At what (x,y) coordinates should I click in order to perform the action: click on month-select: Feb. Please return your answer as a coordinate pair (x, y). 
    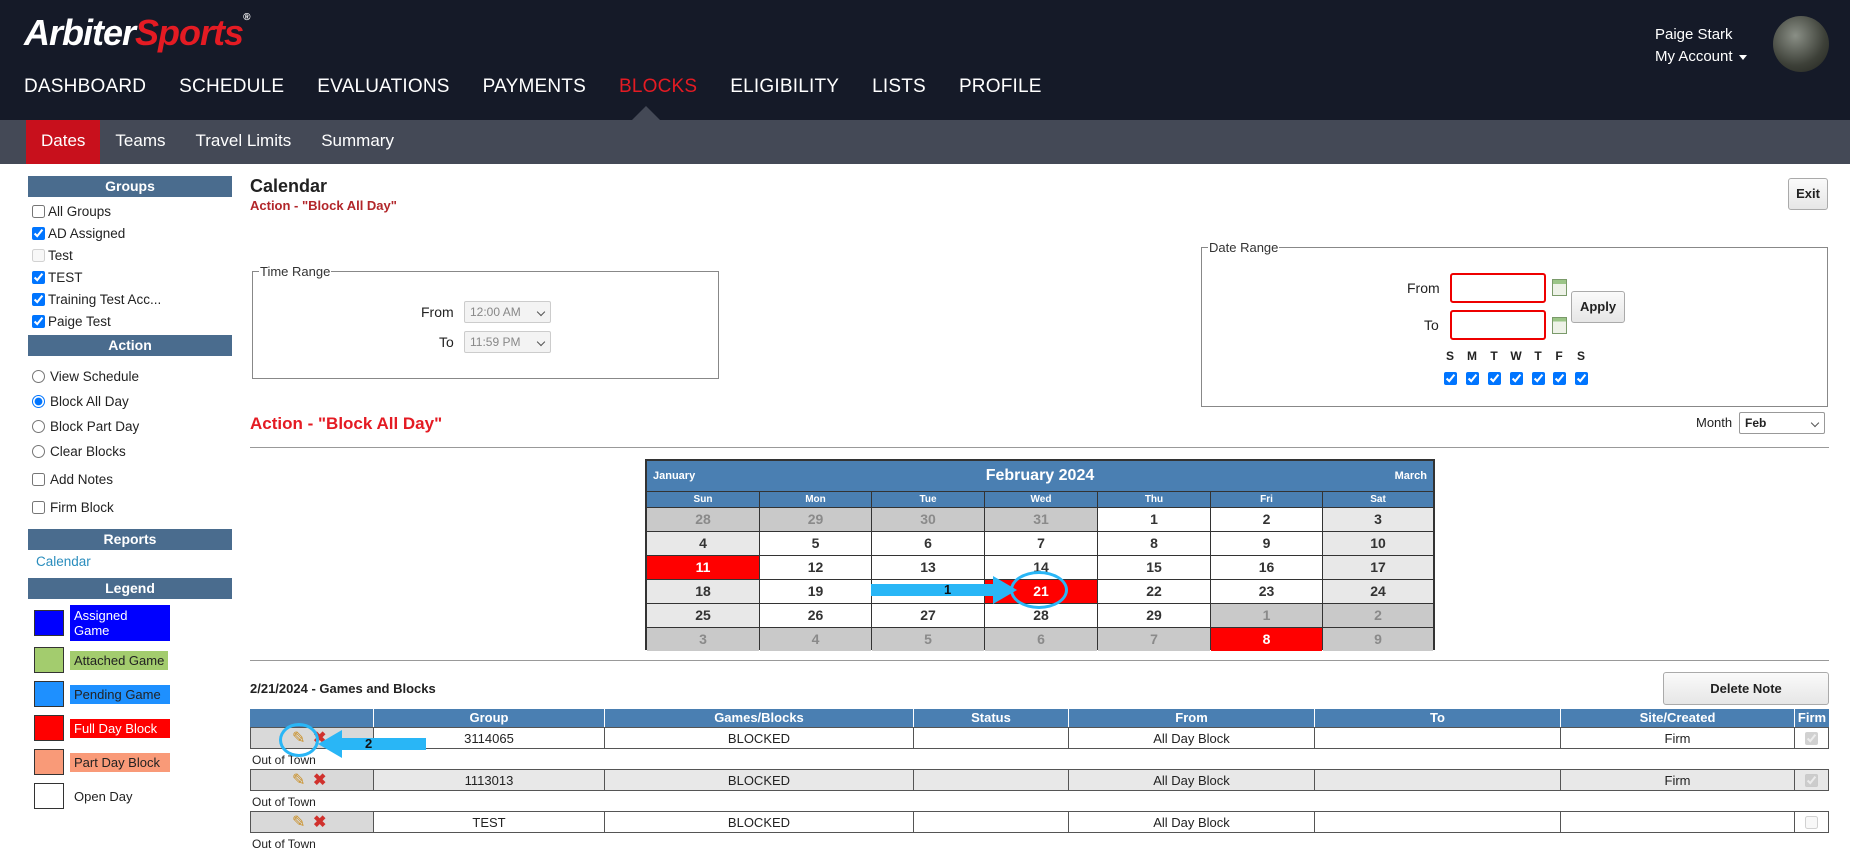
    Looking at the image, I should click on (1782, 423).